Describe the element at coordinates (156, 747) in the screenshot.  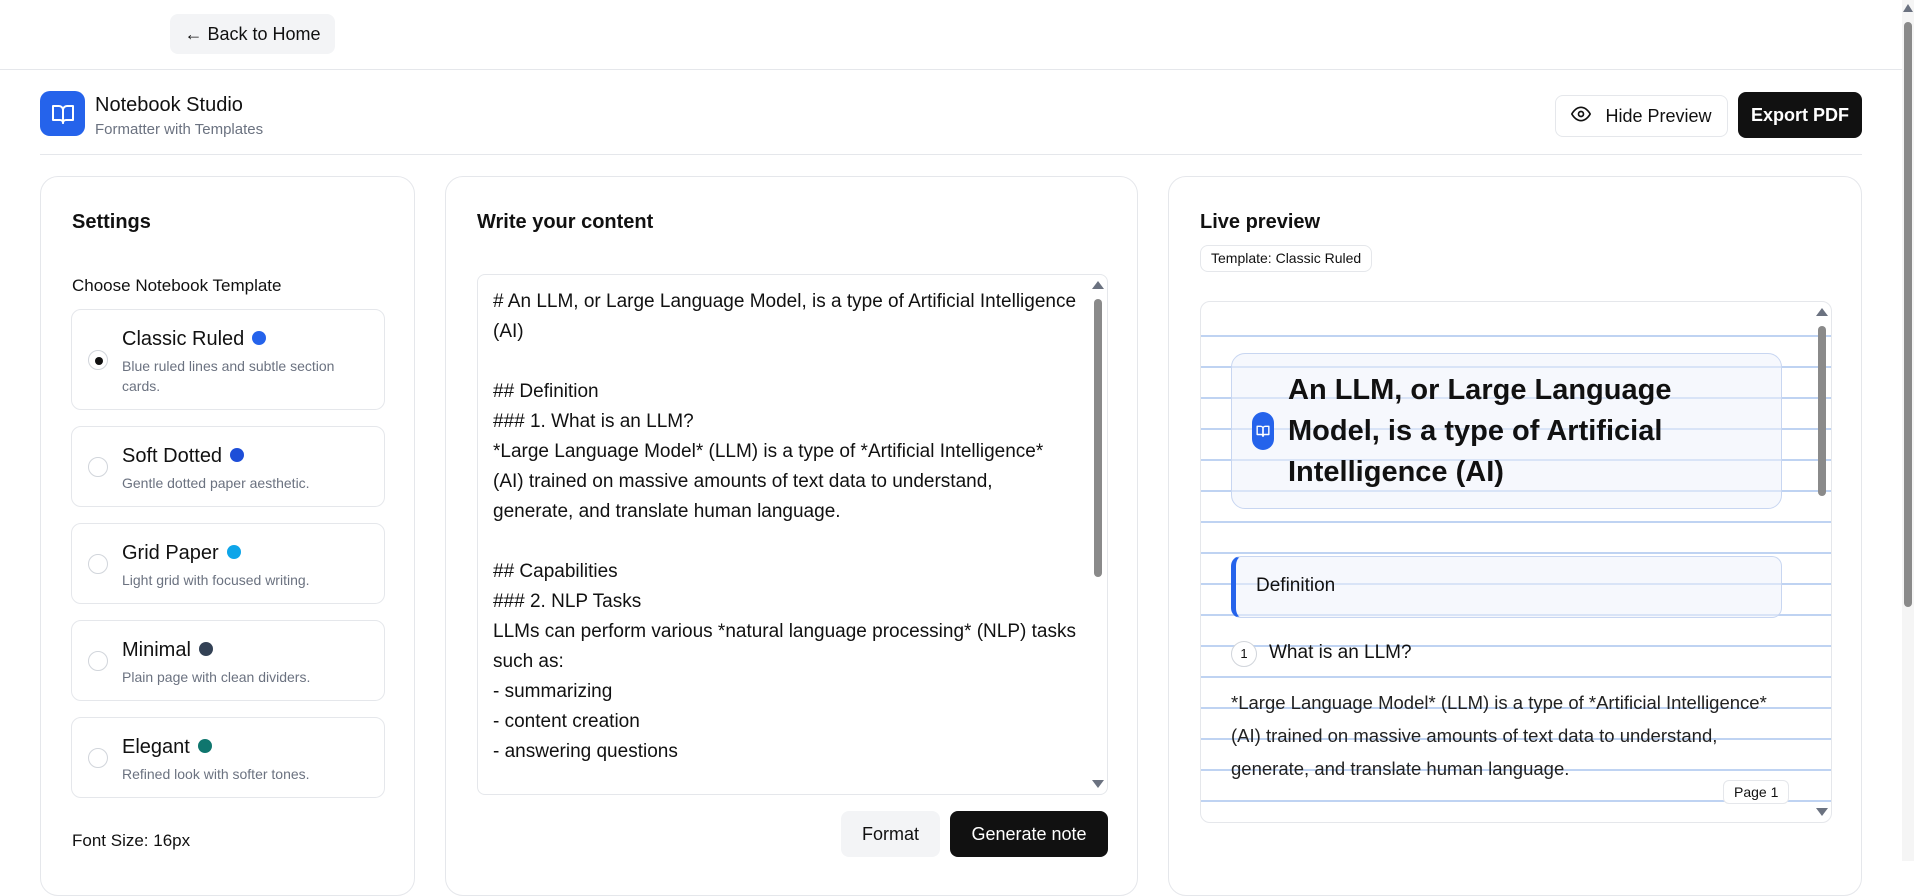
I see `template-name: Elegant` at that location.